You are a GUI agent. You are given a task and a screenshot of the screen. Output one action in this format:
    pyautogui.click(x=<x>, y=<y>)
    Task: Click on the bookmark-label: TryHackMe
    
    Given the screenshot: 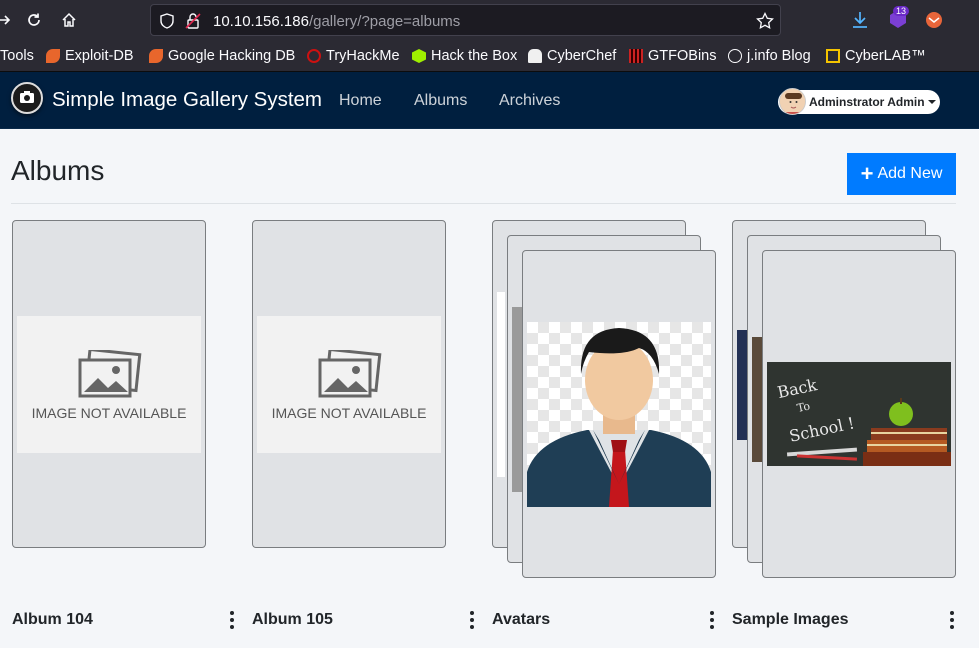 What is the action you would take?
    pyautogui.click(x=363, y=56)
    